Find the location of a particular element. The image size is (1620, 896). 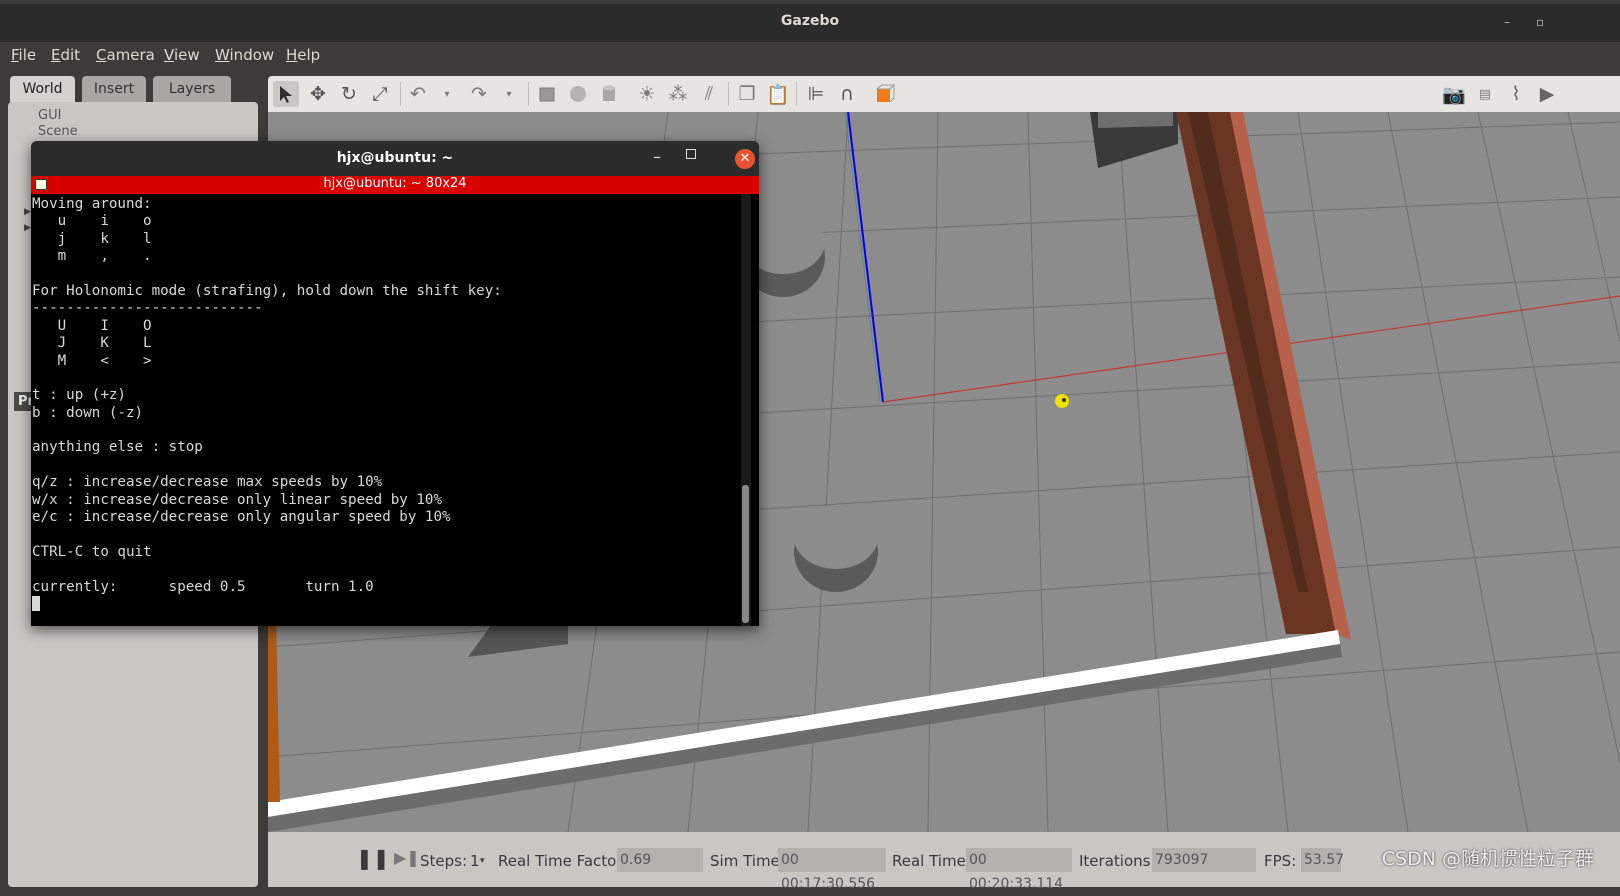

menu-view: View is located at coordinates (182, 55).